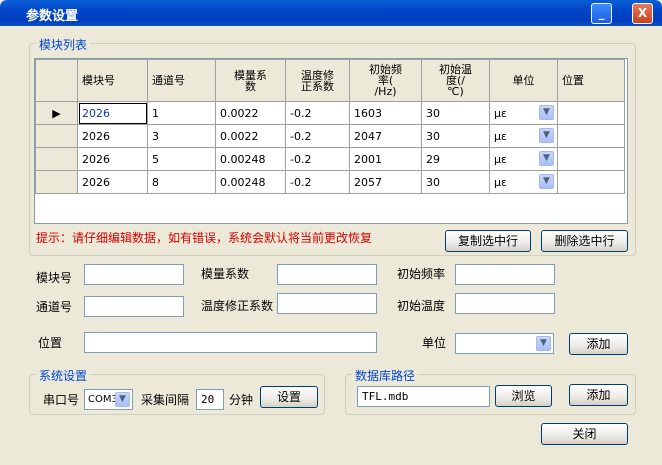 The height and width of the screenshot is (465, 662). What do you see at coordinates (63, 375) in the screenshot?
I see `system-settings-title: 系统设置` at bounding box center [63, 375].